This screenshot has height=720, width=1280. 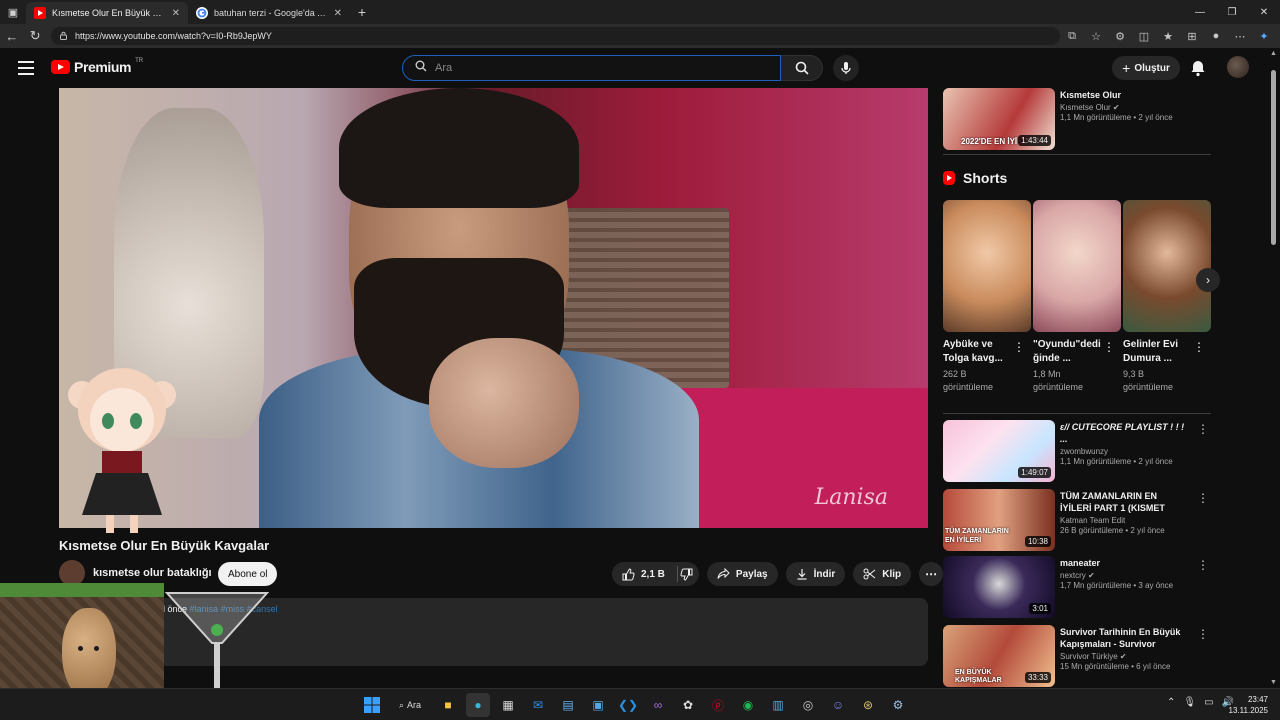 What do you see at coordinates (1264, 12) in the screenshot?
I see `close-window-icon: ✕` at bounding box center [1264, 12].